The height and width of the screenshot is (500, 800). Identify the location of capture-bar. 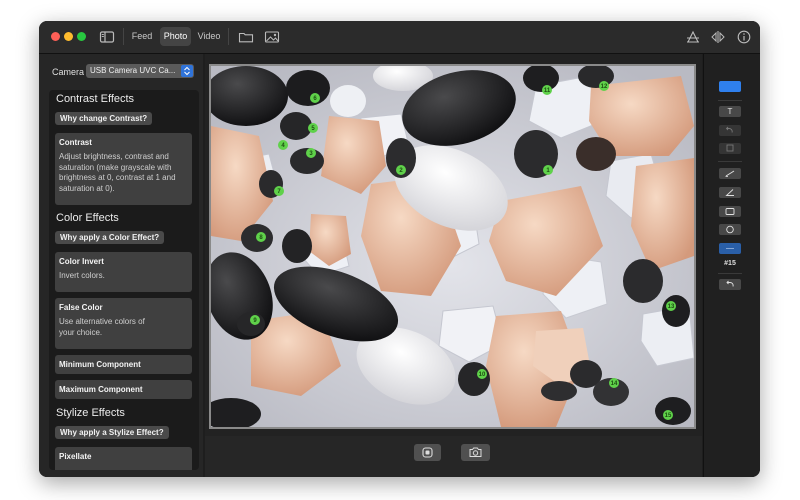
(453, 456).